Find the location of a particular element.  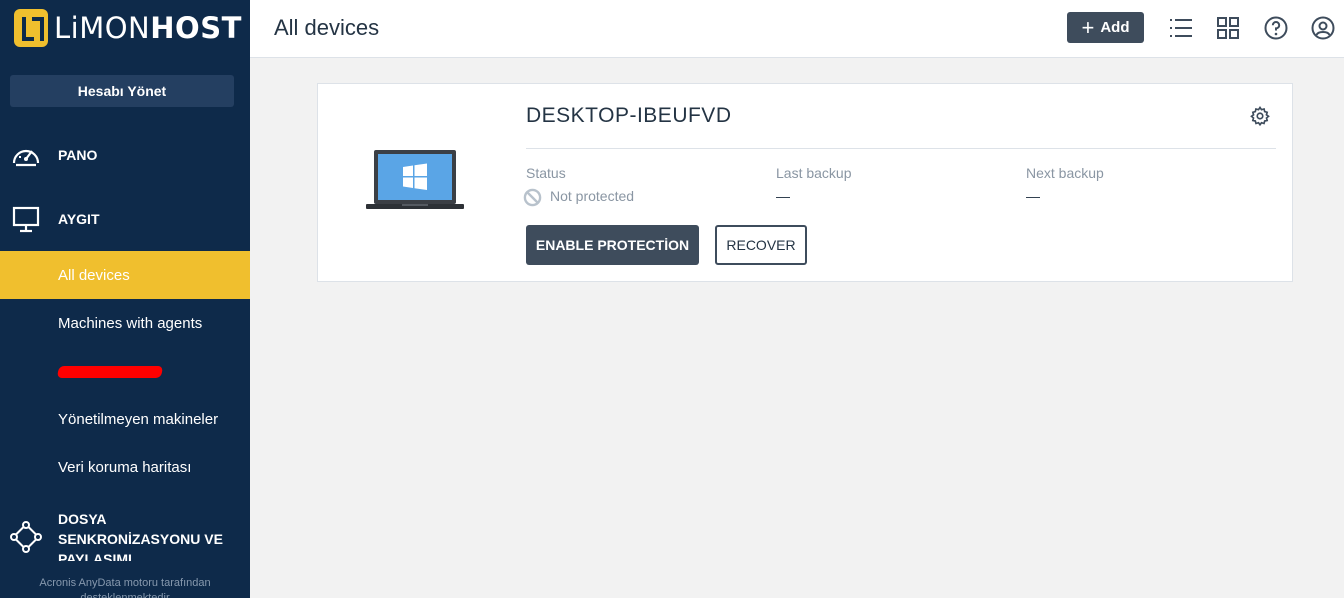

monitor-icon is located at coordinates (26, 219).